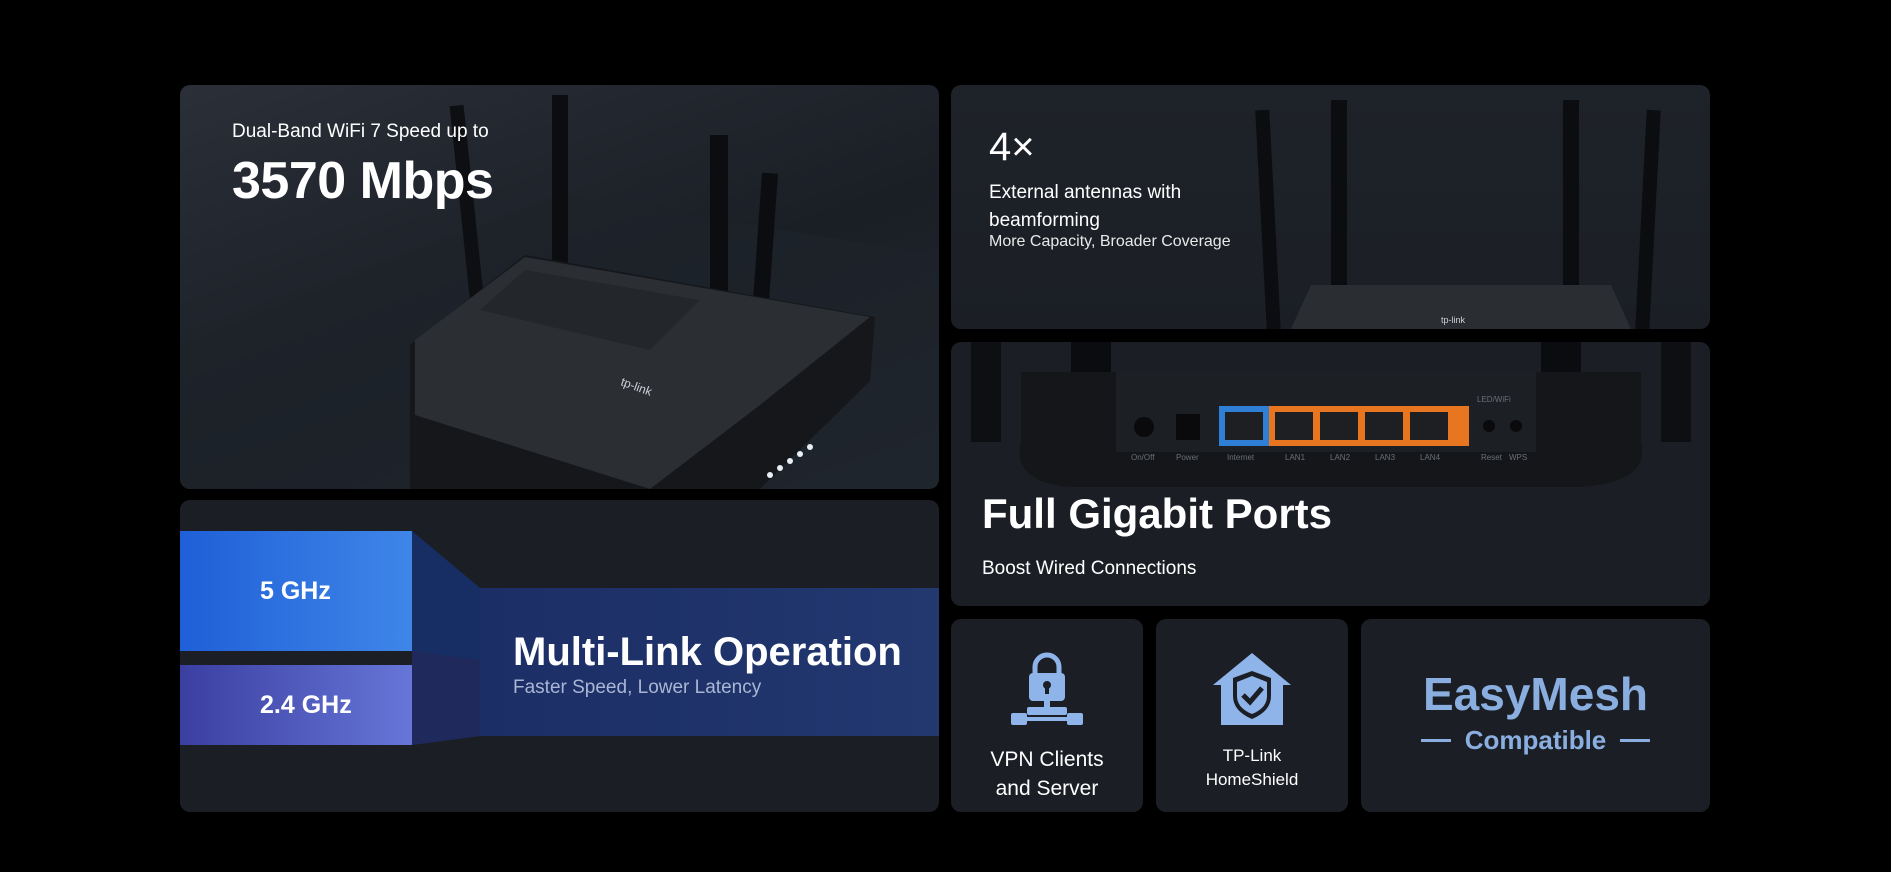 The width and height of the screenshot is (1891, 872). I want to click on easymesh-subtitle-row: Compatible, so click(1535, 740).